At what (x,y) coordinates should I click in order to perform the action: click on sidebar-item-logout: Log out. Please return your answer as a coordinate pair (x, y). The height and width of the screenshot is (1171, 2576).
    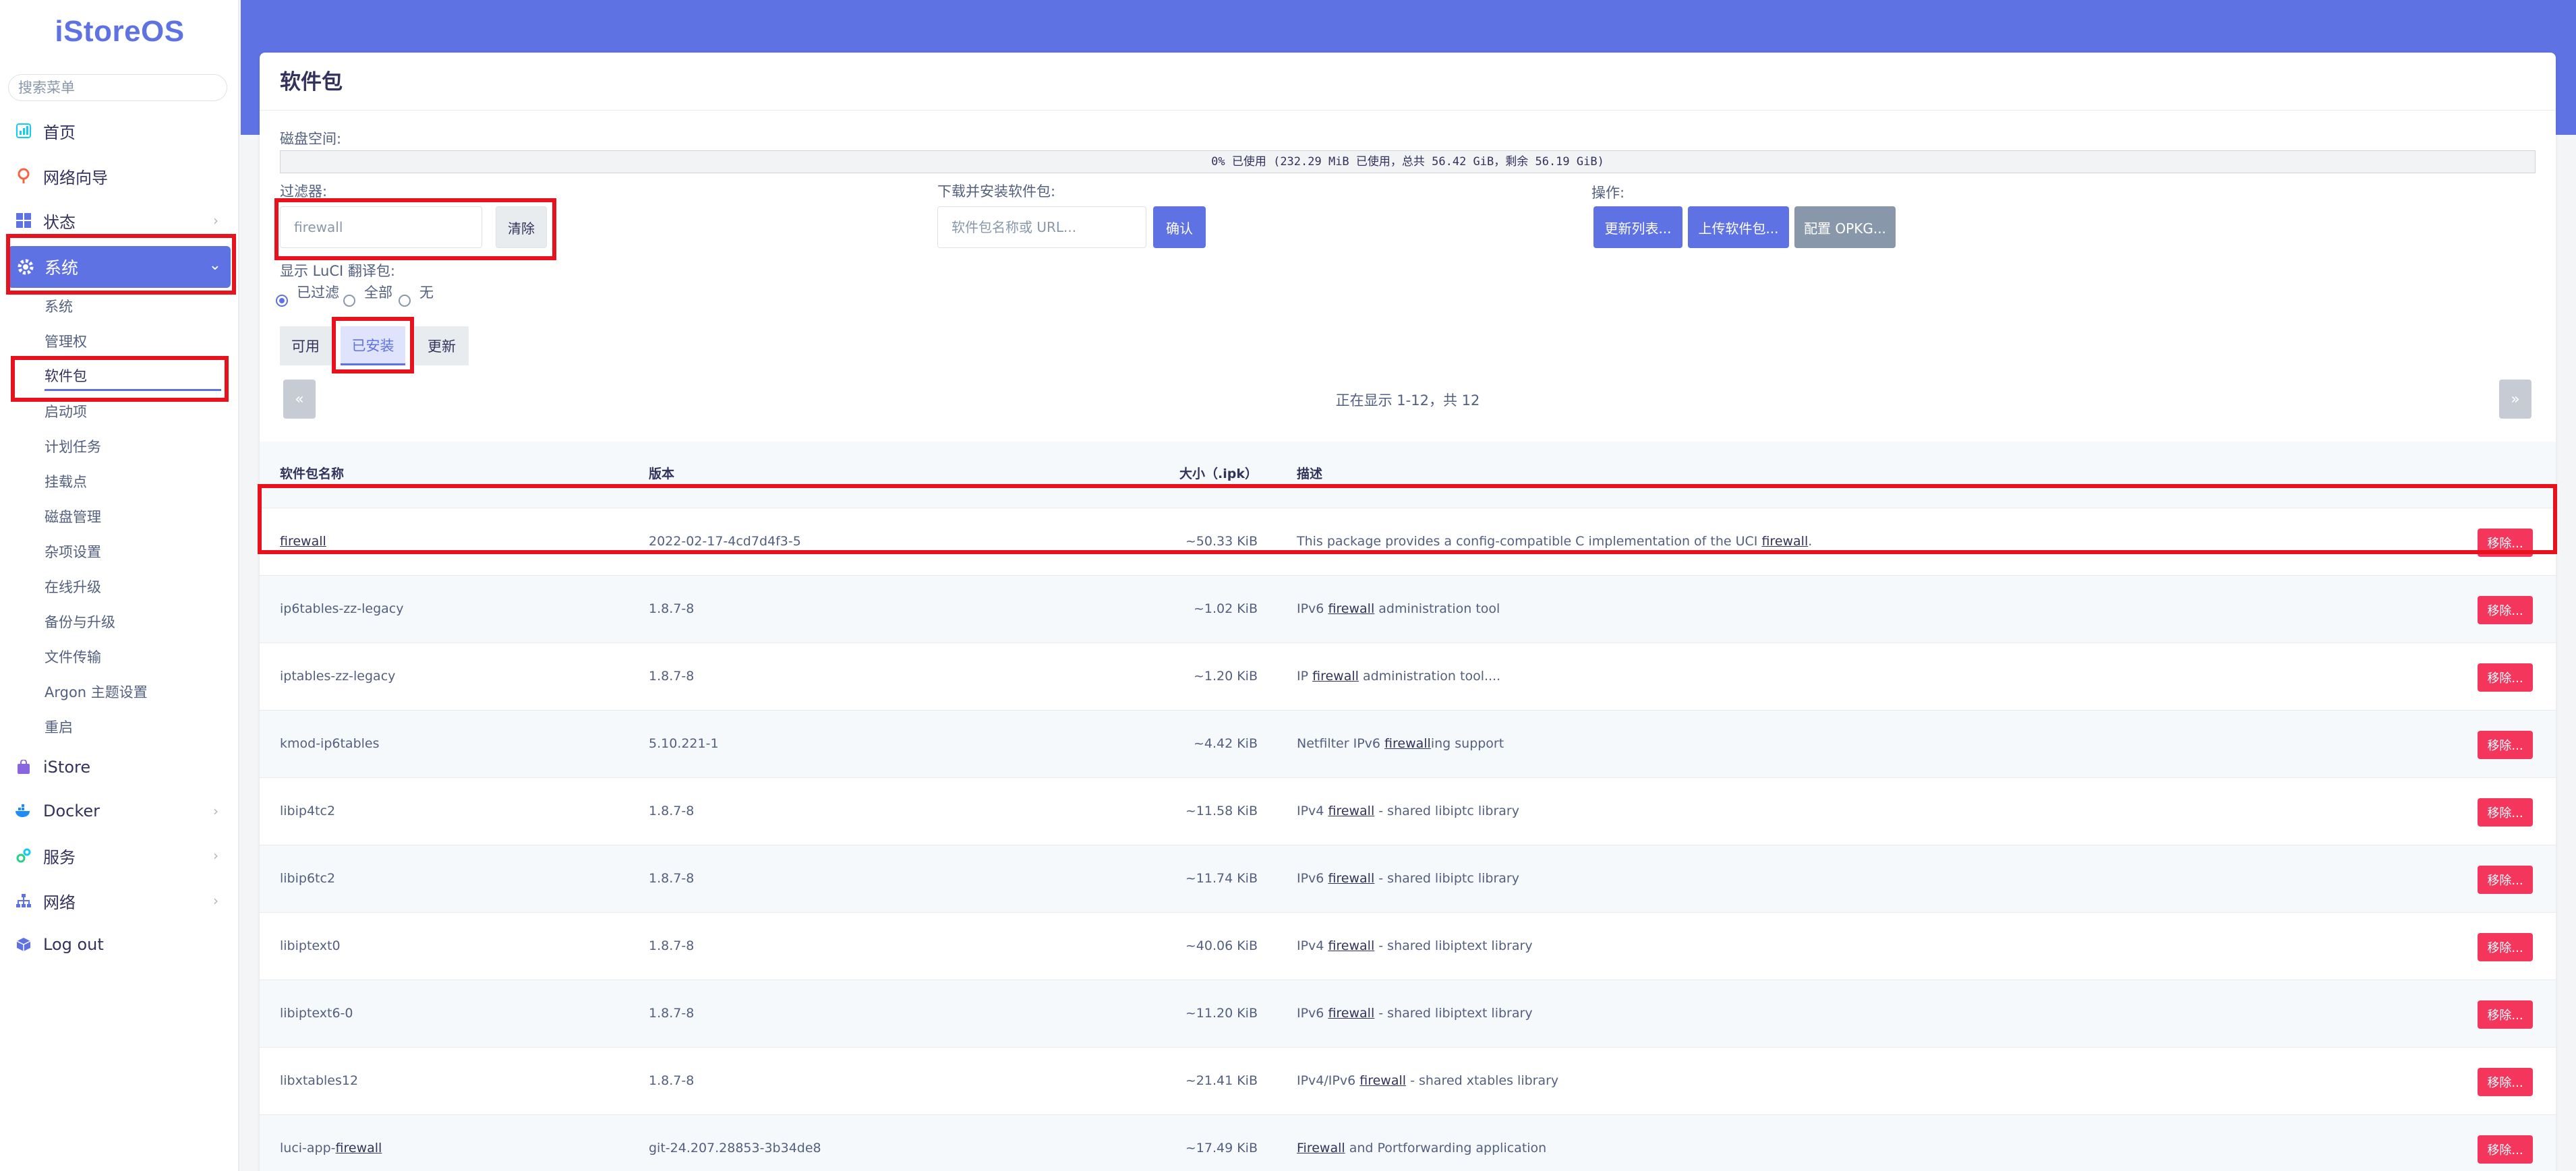
    Looking at the image, I should click on (120, 944).